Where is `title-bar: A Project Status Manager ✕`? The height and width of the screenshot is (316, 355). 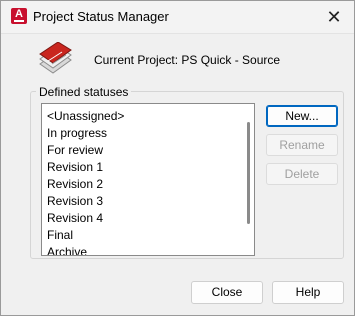
title-bar: A Project Status Manager ✕ is located at coordinates (177, 17).